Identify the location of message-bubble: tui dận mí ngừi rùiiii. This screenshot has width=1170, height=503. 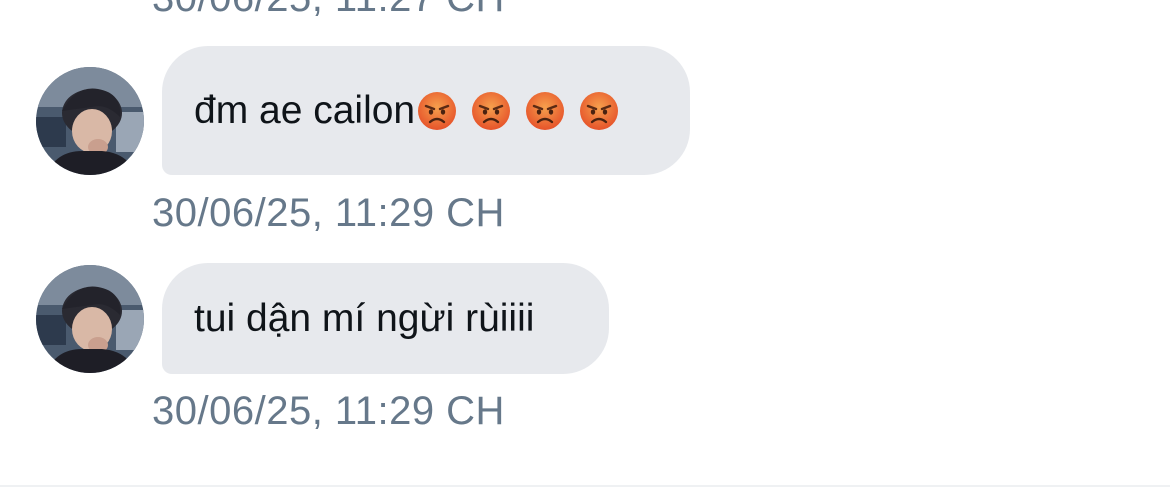
(385, 318).